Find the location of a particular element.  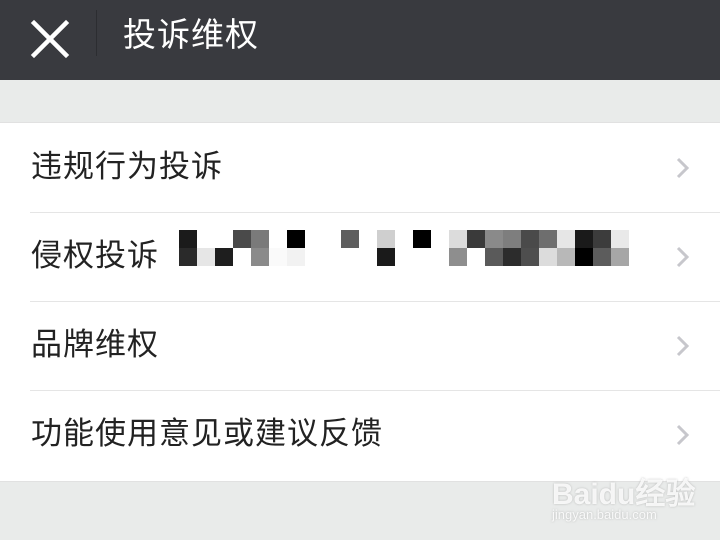

page-title: 投诉维权 is located at coordinates (191, 34).